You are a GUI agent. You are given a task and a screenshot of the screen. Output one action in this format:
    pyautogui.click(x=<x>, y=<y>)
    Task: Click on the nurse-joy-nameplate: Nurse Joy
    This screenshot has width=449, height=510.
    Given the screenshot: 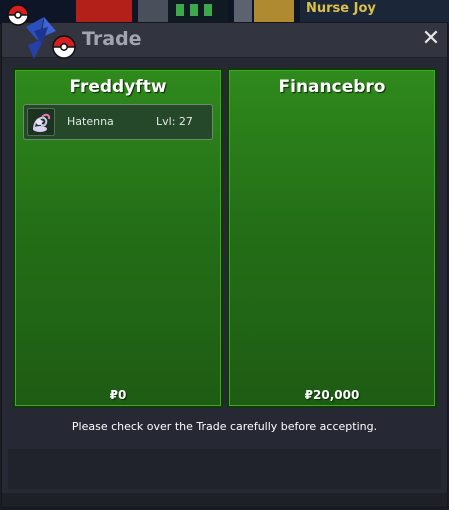 What is the action you would take?
    pyautogui.click(x=374, y=12)
    